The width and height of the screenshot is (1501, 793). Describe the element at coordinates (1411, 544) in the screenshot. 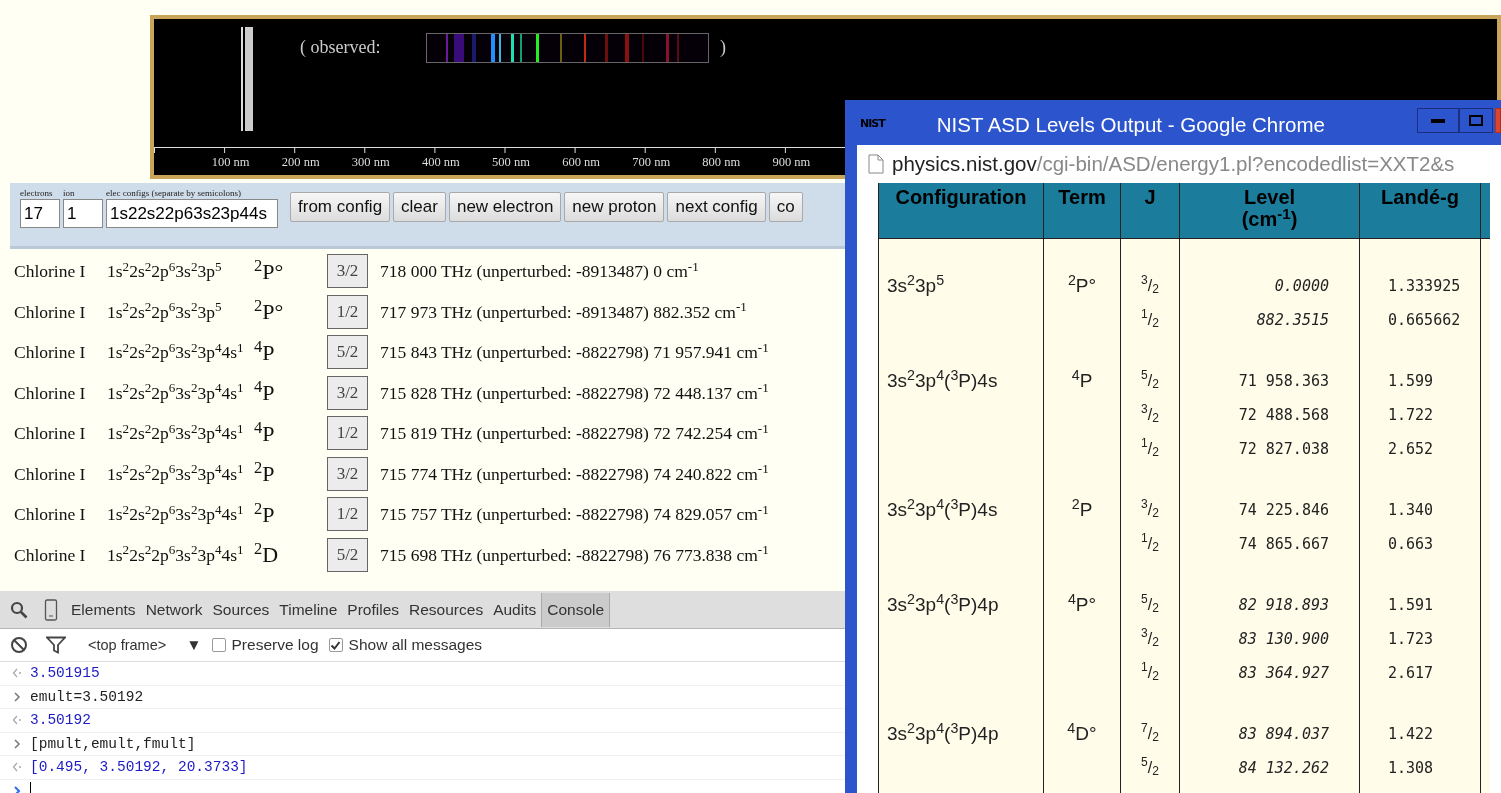

I see `lande-g-value: 0.663` at that location.